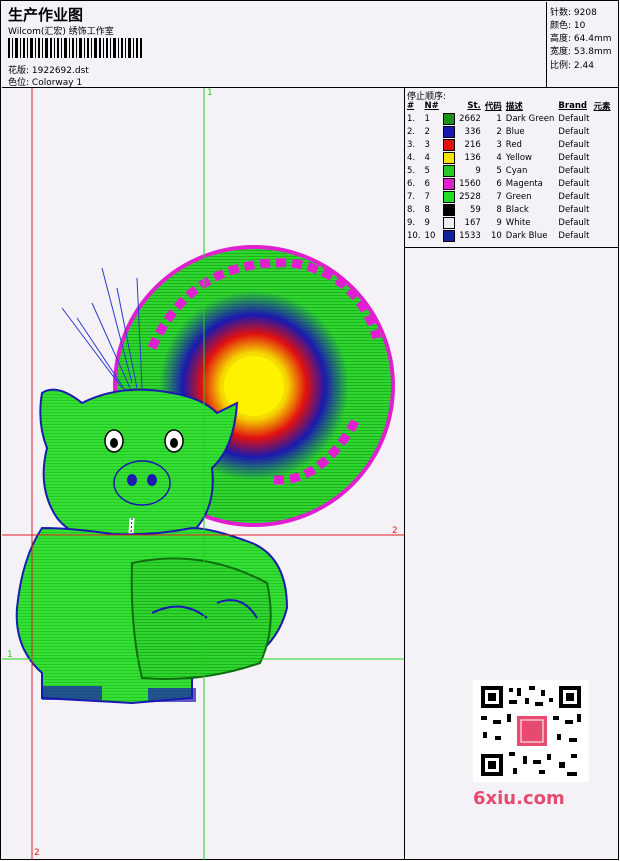  I want to click on stat-height: 高度: 64.4mm, so click(581, 39).